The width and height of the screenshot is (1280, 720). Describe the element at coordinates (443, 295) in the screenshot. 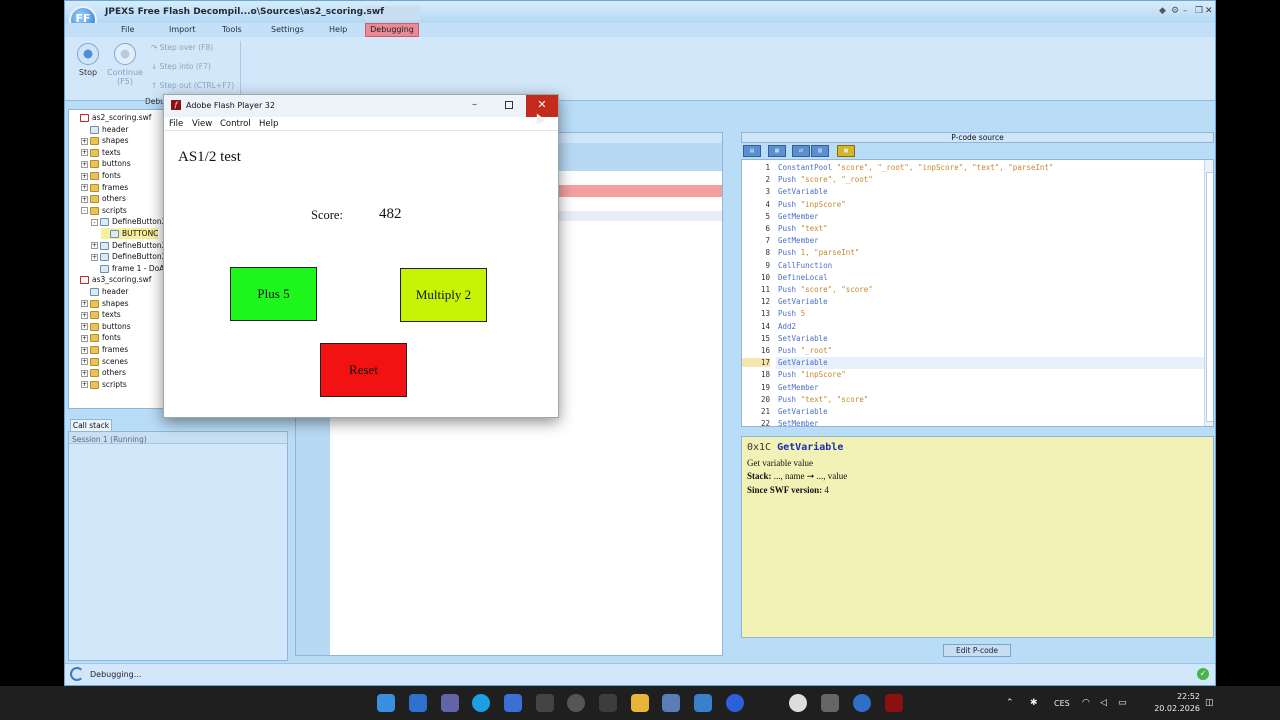

I see `multiply-2-button: Multiply 2` at that location.